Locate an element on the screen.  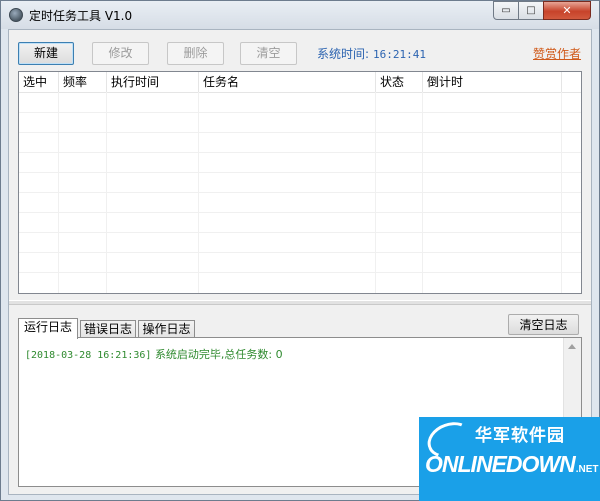
new-button: 新建 is located at coordinates (46, 53).